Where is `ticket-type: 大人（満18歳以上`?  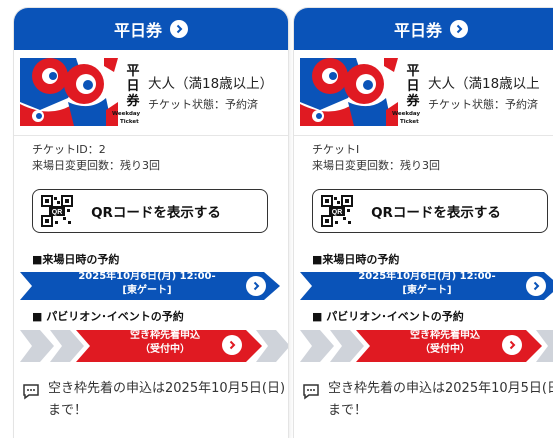
ticket-type: 大人（満18歳以上 is located at coordinates (484, 84).